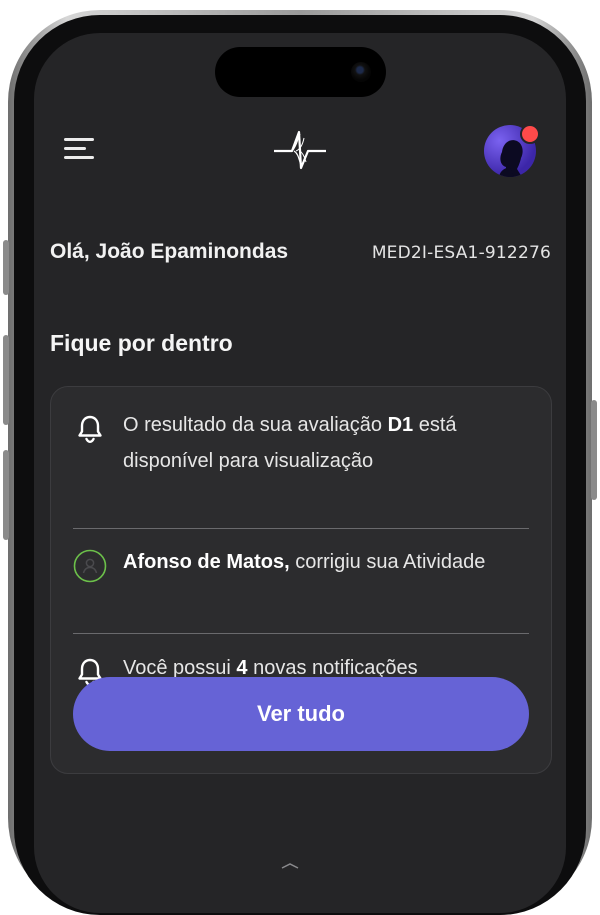  I want to click on user-greeting: Olá, João Epaminondas, so click(169, 251).